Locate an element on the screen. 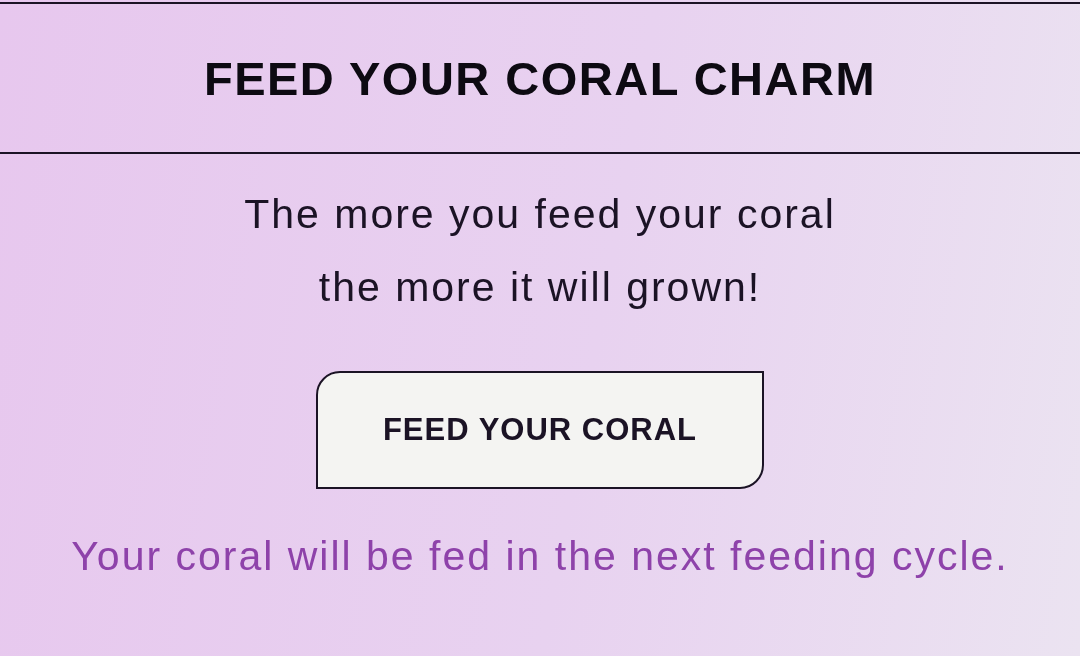 This screenshot has height=656, width=1080. page-title: FEED YOUR CORAL CHARM is located at coordinates (540, 78).